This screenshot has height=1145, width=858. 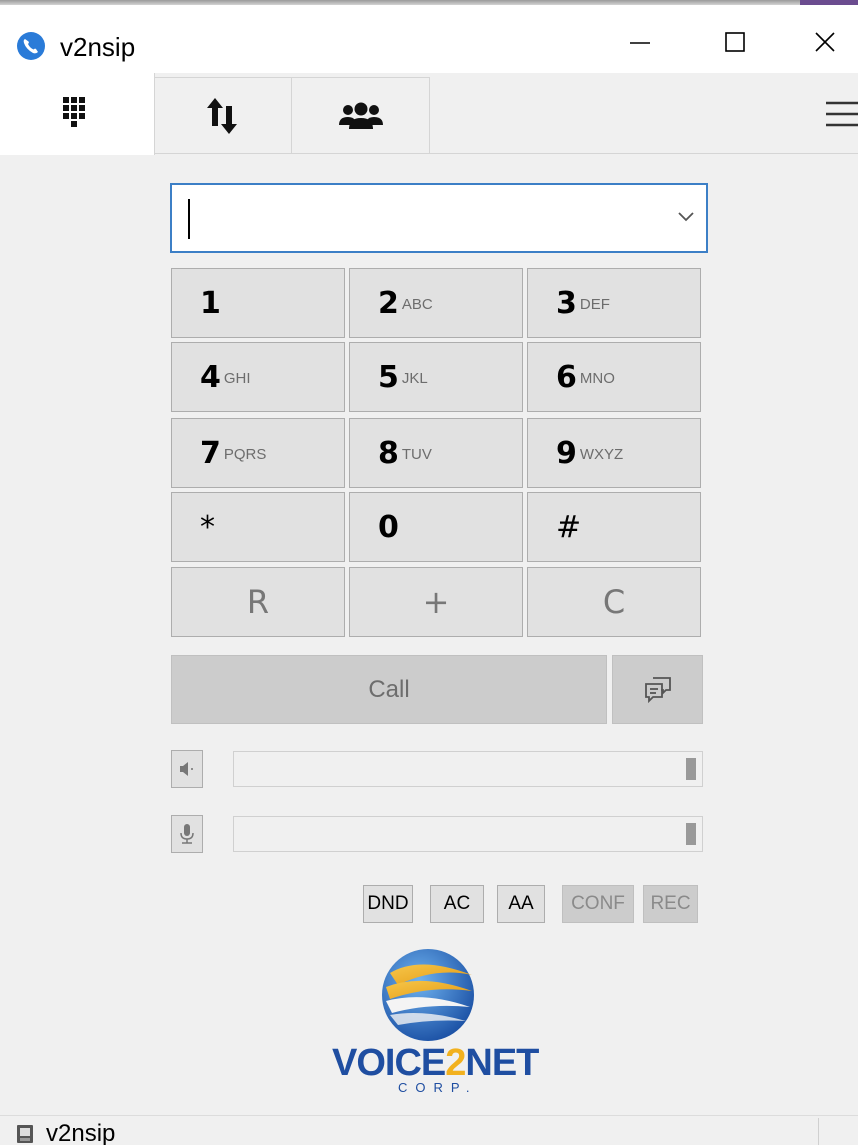 I want to click on status-separator, so click(x=818, y=1131).